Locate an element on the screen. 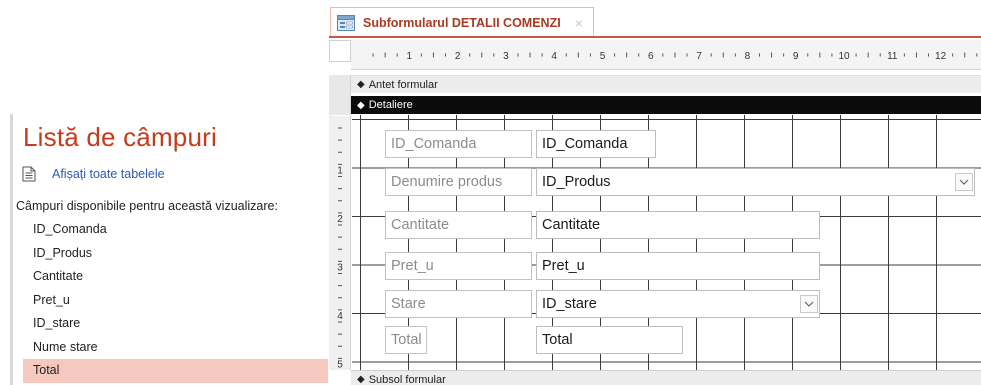  field-list-item: ID_stare is located at coordinates (175, 324).